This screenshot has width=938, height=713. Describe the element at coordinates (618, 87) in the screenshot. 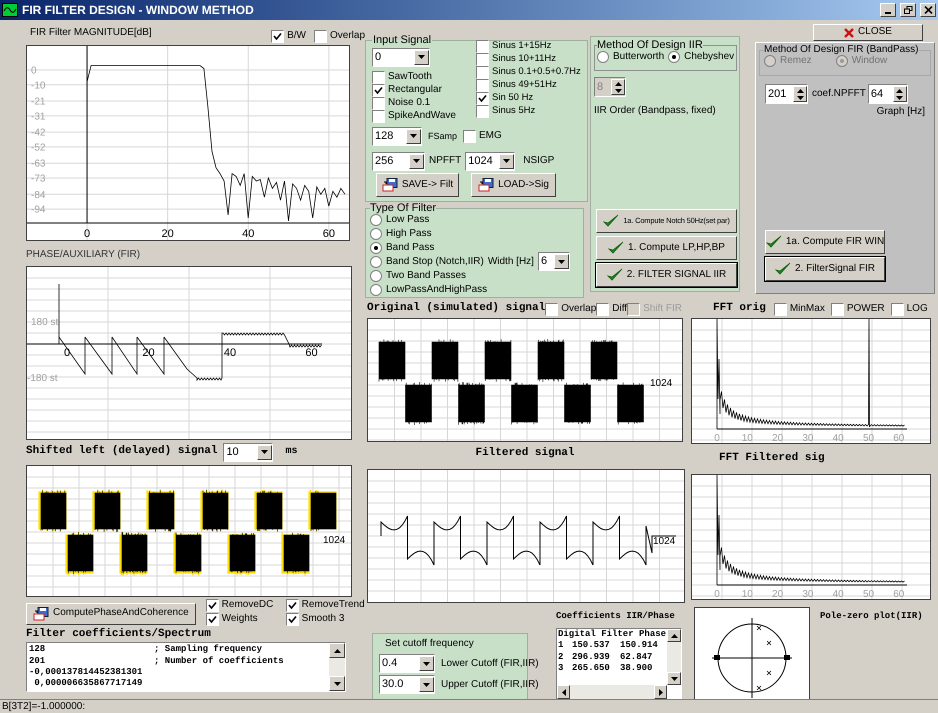

I see `spin-arrows-icon` at that location.